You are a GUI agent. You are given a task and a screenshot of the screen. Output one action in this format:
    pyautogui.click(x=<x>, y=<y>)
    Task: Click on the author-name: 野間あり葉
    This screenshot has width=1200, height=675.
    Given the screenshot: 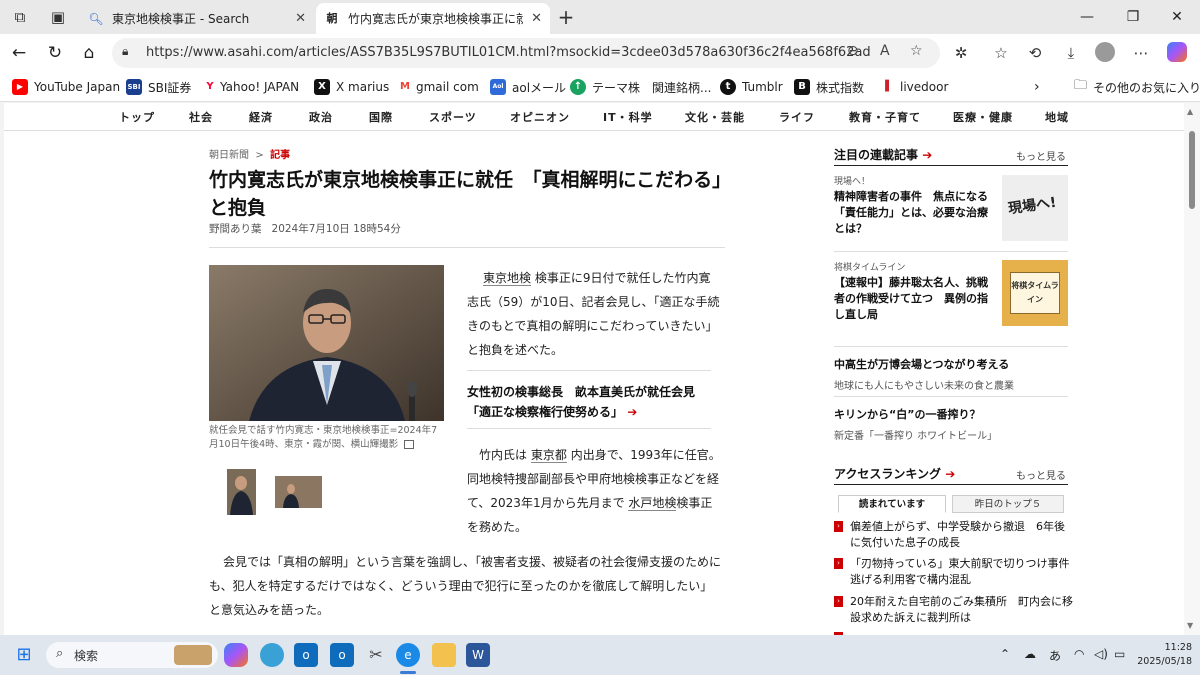 What is the action you would take?
    pyautogui.click(x=235, y=229)
    